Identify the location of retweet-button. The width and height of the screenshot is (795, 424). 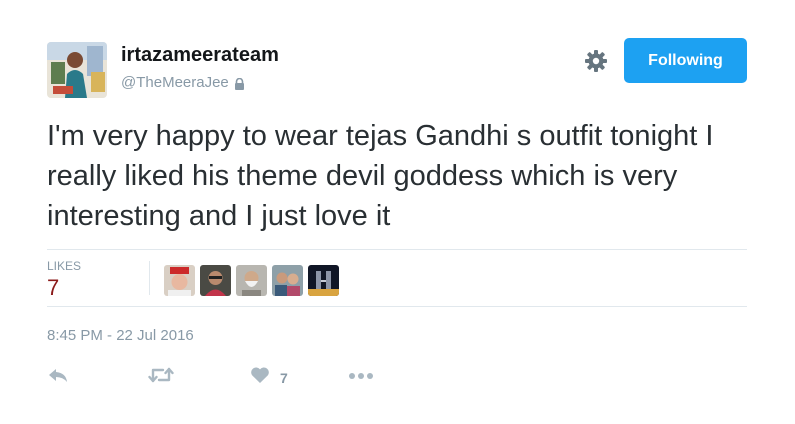
(161, 377).